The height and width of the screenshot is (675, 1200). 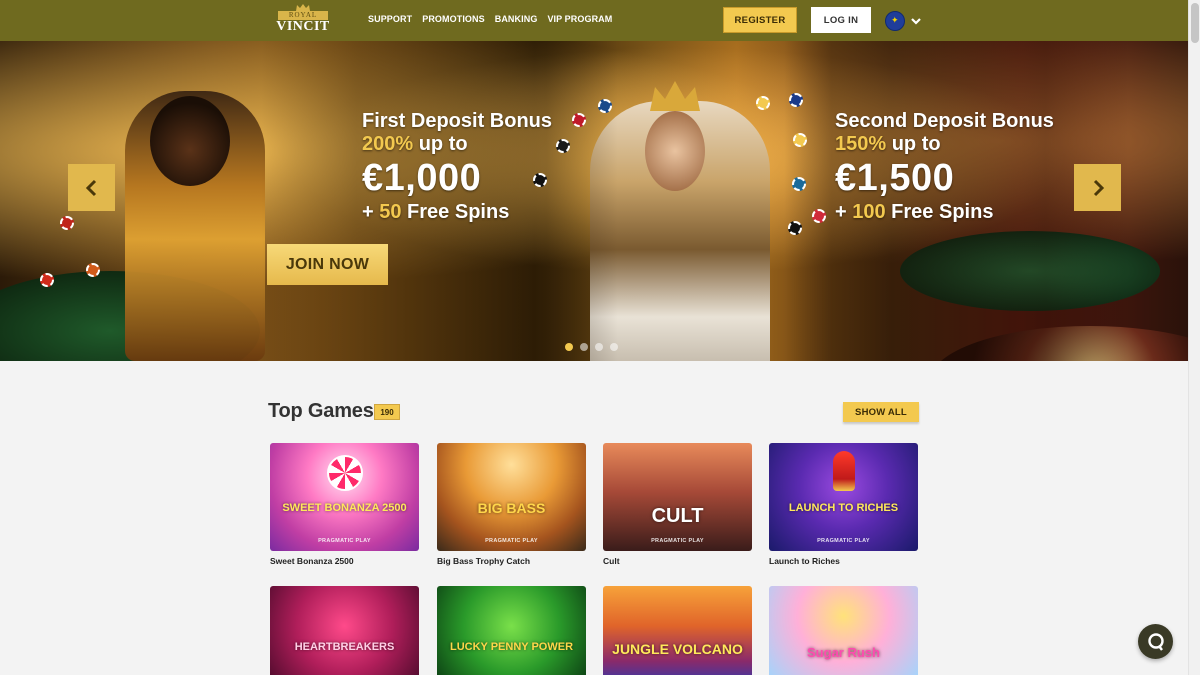 I want to click on login-button: LOG IN, so click(x=841, y=20).